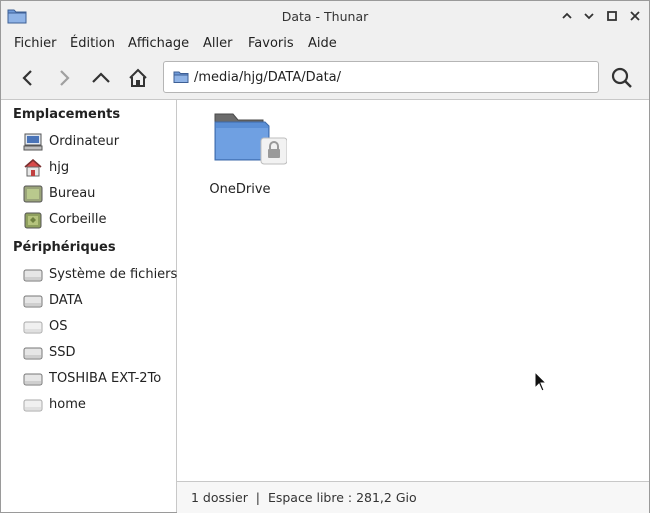  What do you see at coordinates (217, 43) in the screenshot?
I see `menu-aller: Aller` at bounding box center [217, 43].